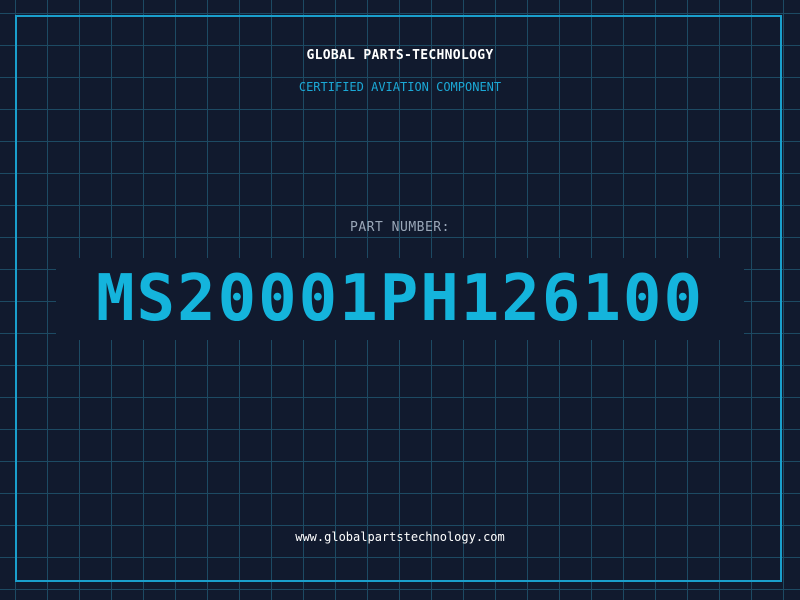  What do you see at coordinates (400, 87) in the screenshot?
I see `certification-tagline: CERTIFIED AVIATION COMPONENT` at bounding box center [400, 87].